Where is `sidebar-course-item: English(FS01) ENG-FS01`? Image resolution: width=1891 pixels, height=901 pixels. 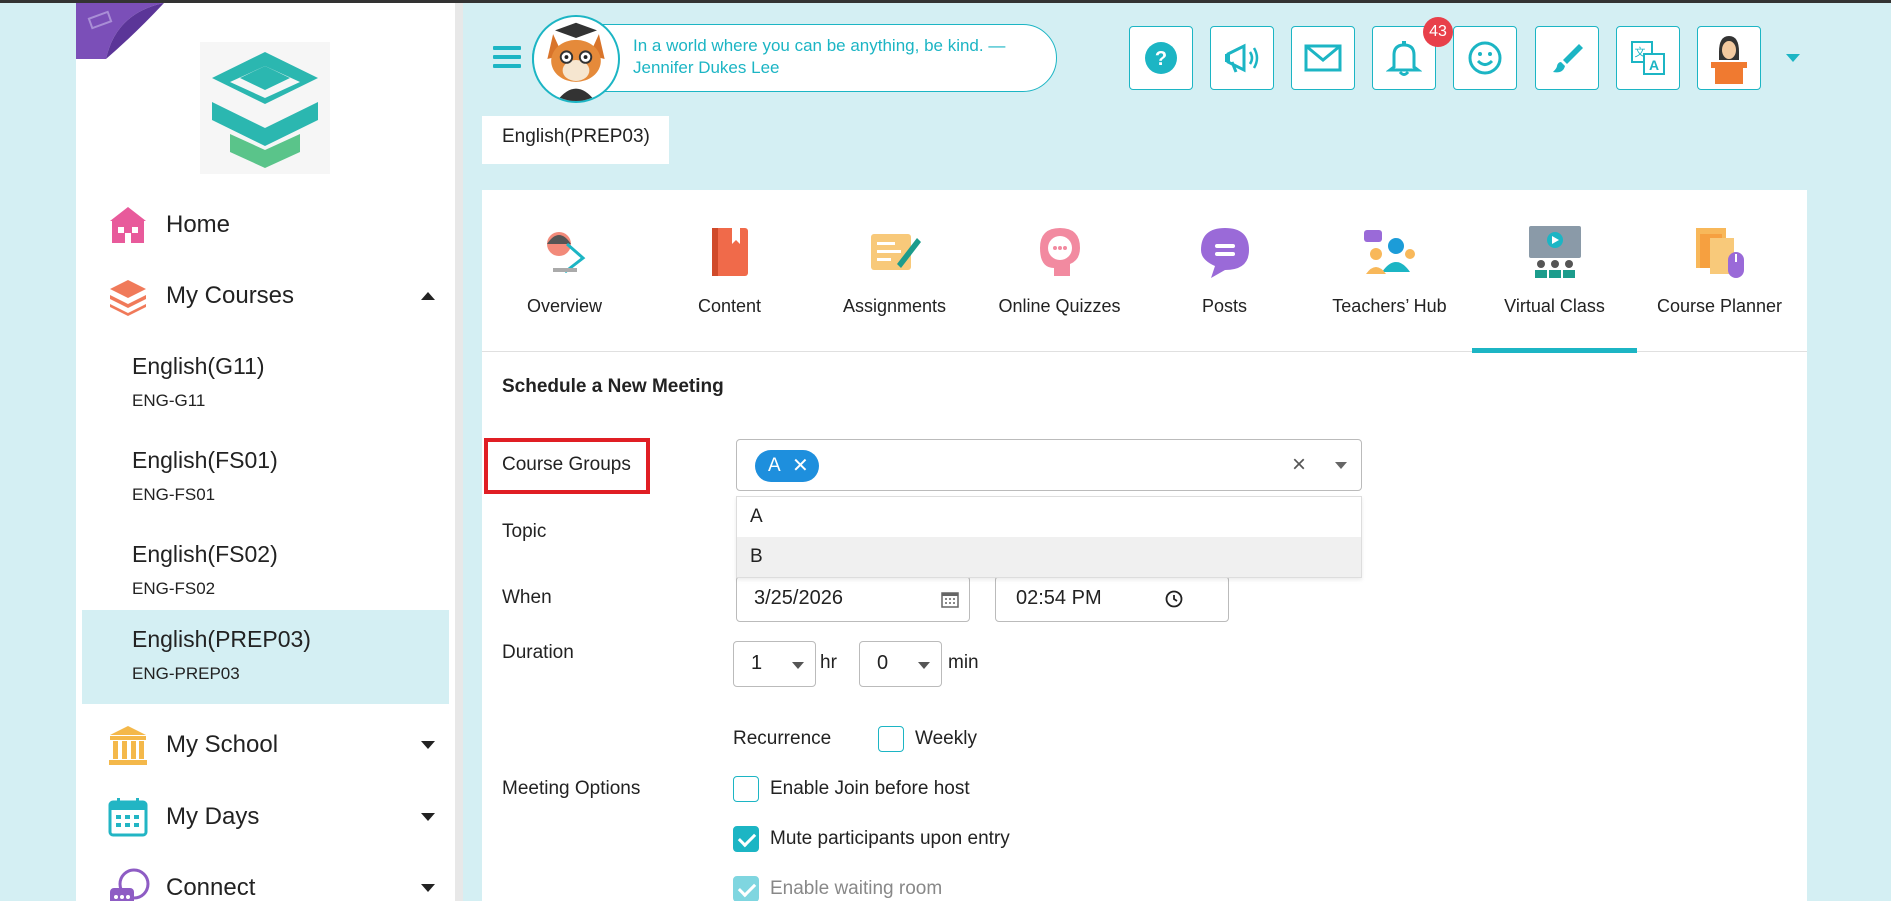 sidebar-course-item: English(FS01) ENG-FS01 is located at coordinates (265, 478).